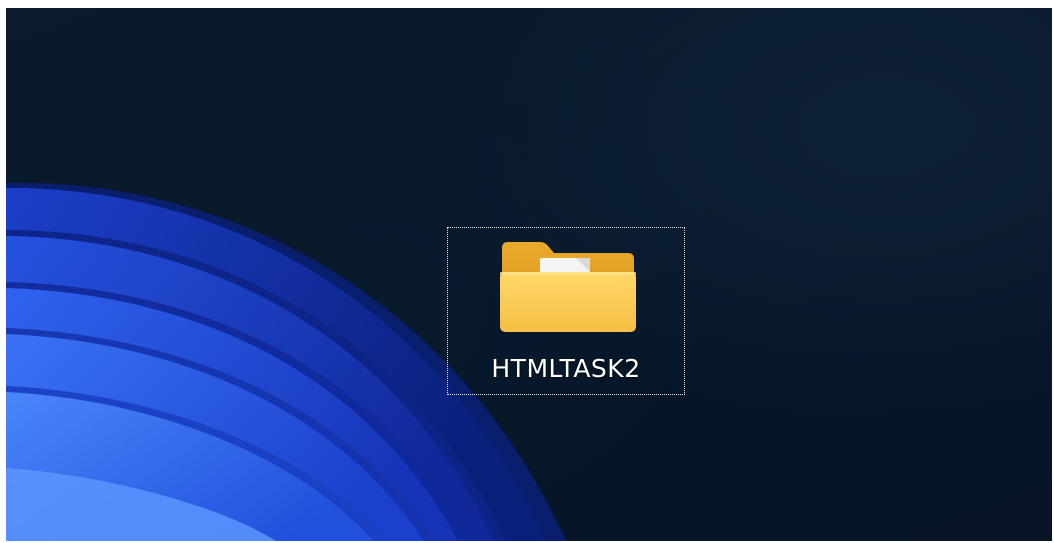 This screenshot has width=1054, height=543. What do you see at coordinates (566, 368) in the screenshot?
I see `desktop-icon-label: HTMLTASK2` at bounding box center [566, 368].